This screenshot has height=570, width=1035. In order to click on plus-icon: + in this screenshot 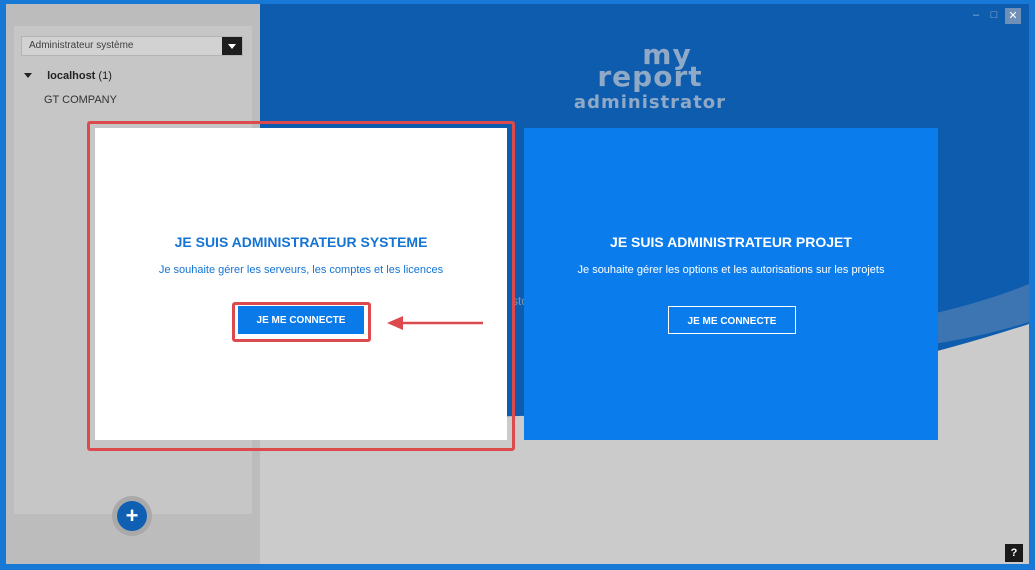, I will do `click(132, 516)`.